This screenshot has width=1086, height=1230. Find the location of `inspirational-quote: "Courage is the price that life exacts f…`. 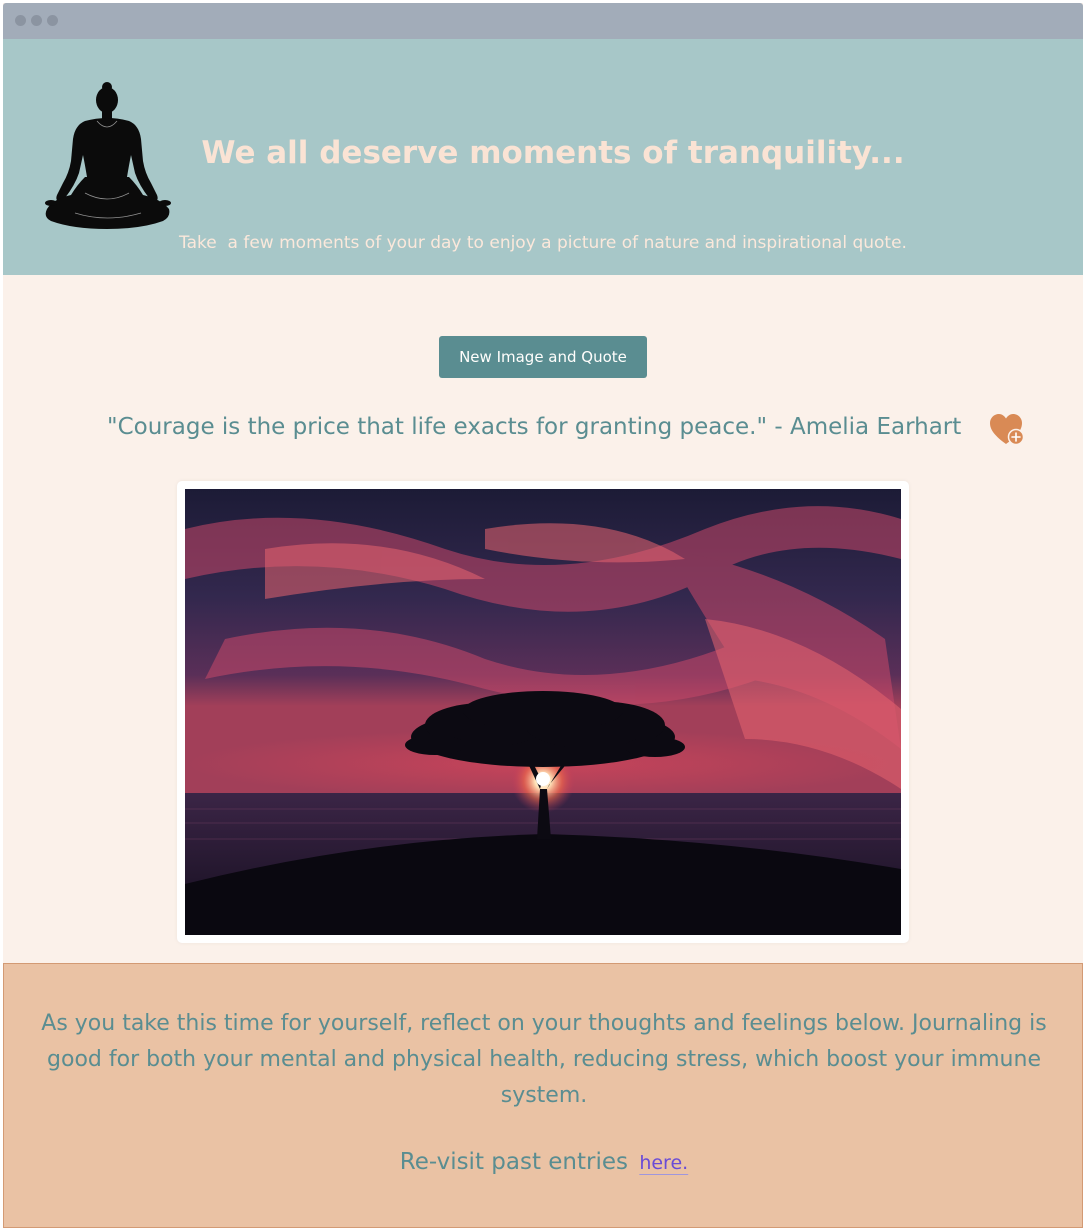

inspirational-quote: "Courage is the price that life exacts f… is located at coordinates (534, 427).